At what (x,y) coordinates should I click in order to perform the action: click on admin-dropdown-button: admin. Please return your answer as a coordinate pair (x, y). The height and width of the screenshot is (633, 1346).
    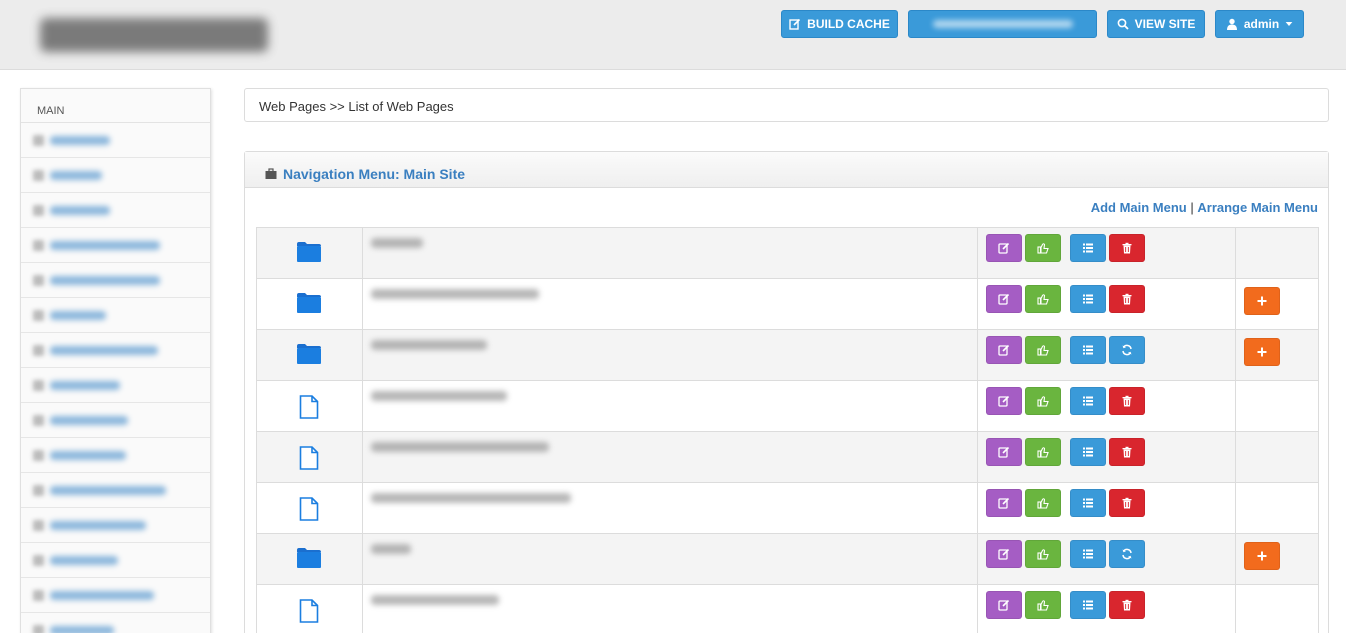
    Looking at the image, I should click on (1259, 24).